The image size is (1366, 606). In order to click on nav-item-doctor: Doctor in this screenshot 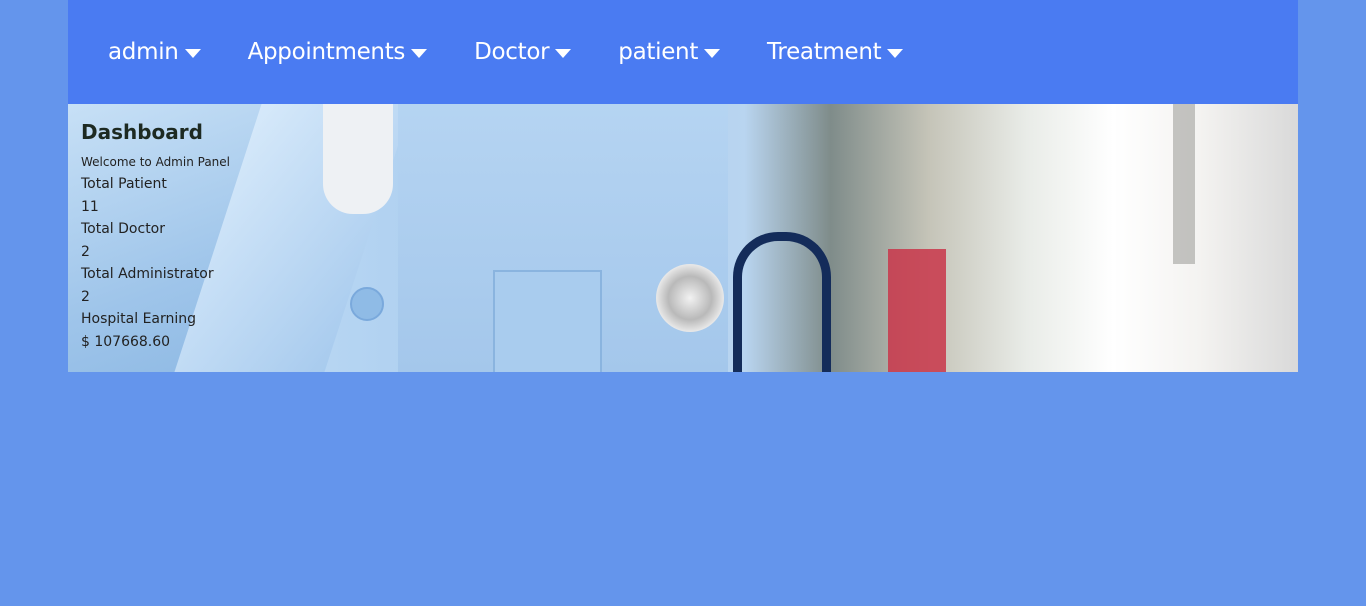, I will do `click(523, 52)`.